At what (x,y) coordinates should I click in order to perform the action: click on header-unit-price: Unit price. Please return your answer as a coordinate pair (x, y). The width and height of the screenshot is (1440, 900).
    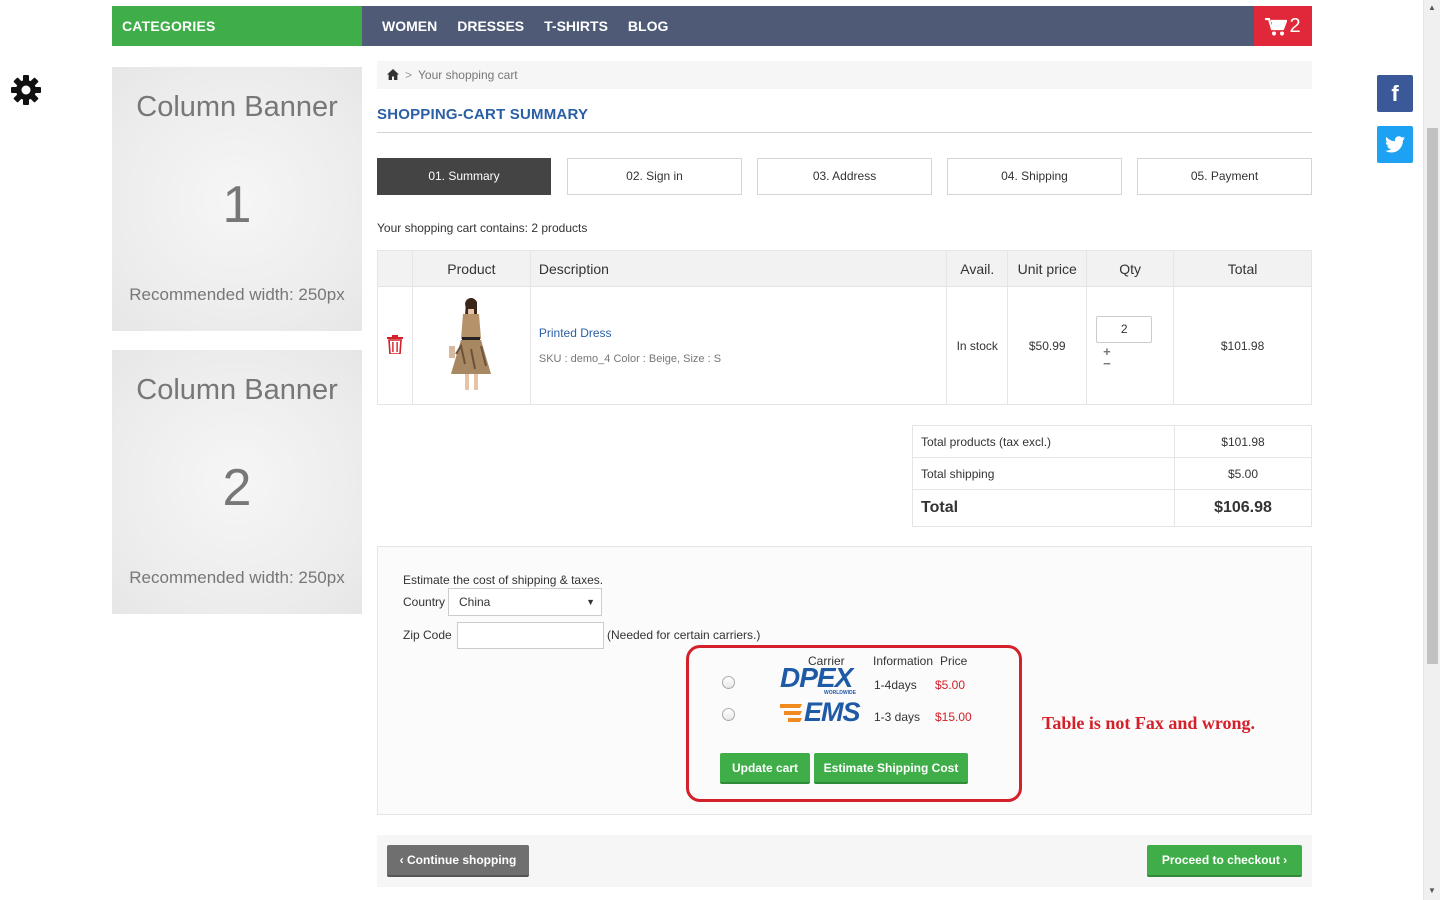
    Looking at the image, I should click on (1047, 268).